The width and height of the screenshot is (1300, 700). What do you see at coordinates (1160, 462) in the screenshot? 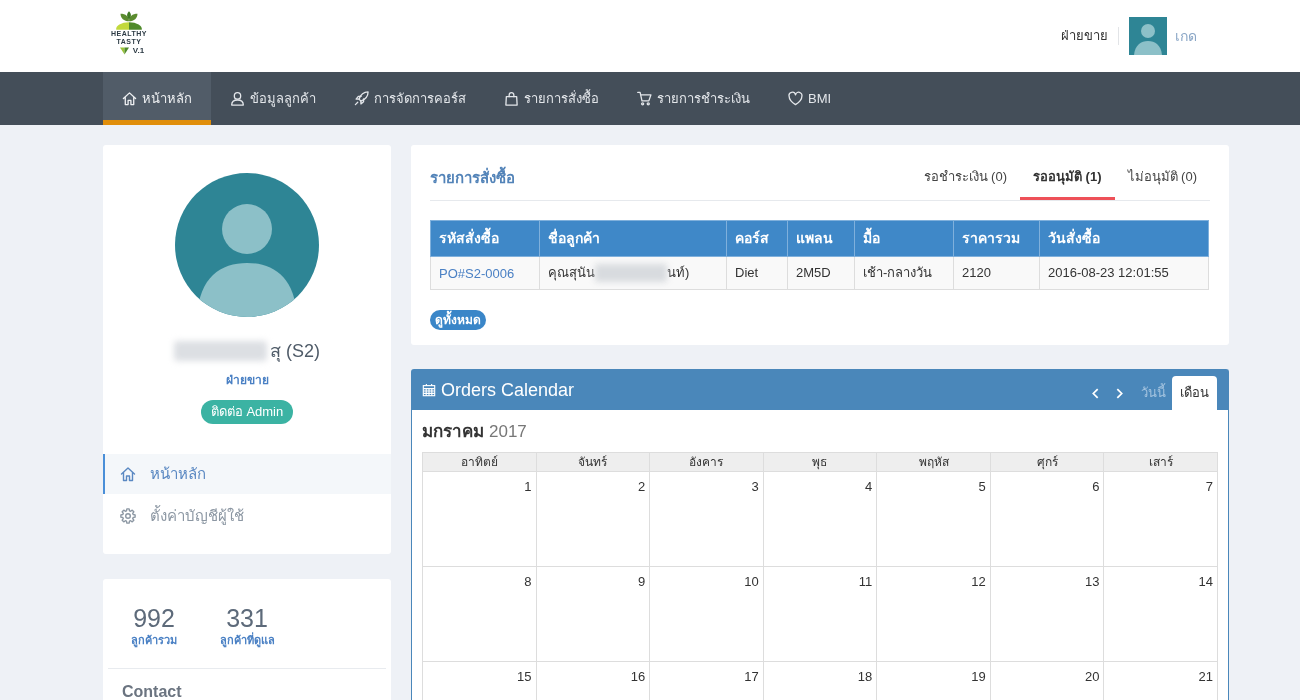
I see `weekday-header: เสาร์` at bounding box center [1160, 462].